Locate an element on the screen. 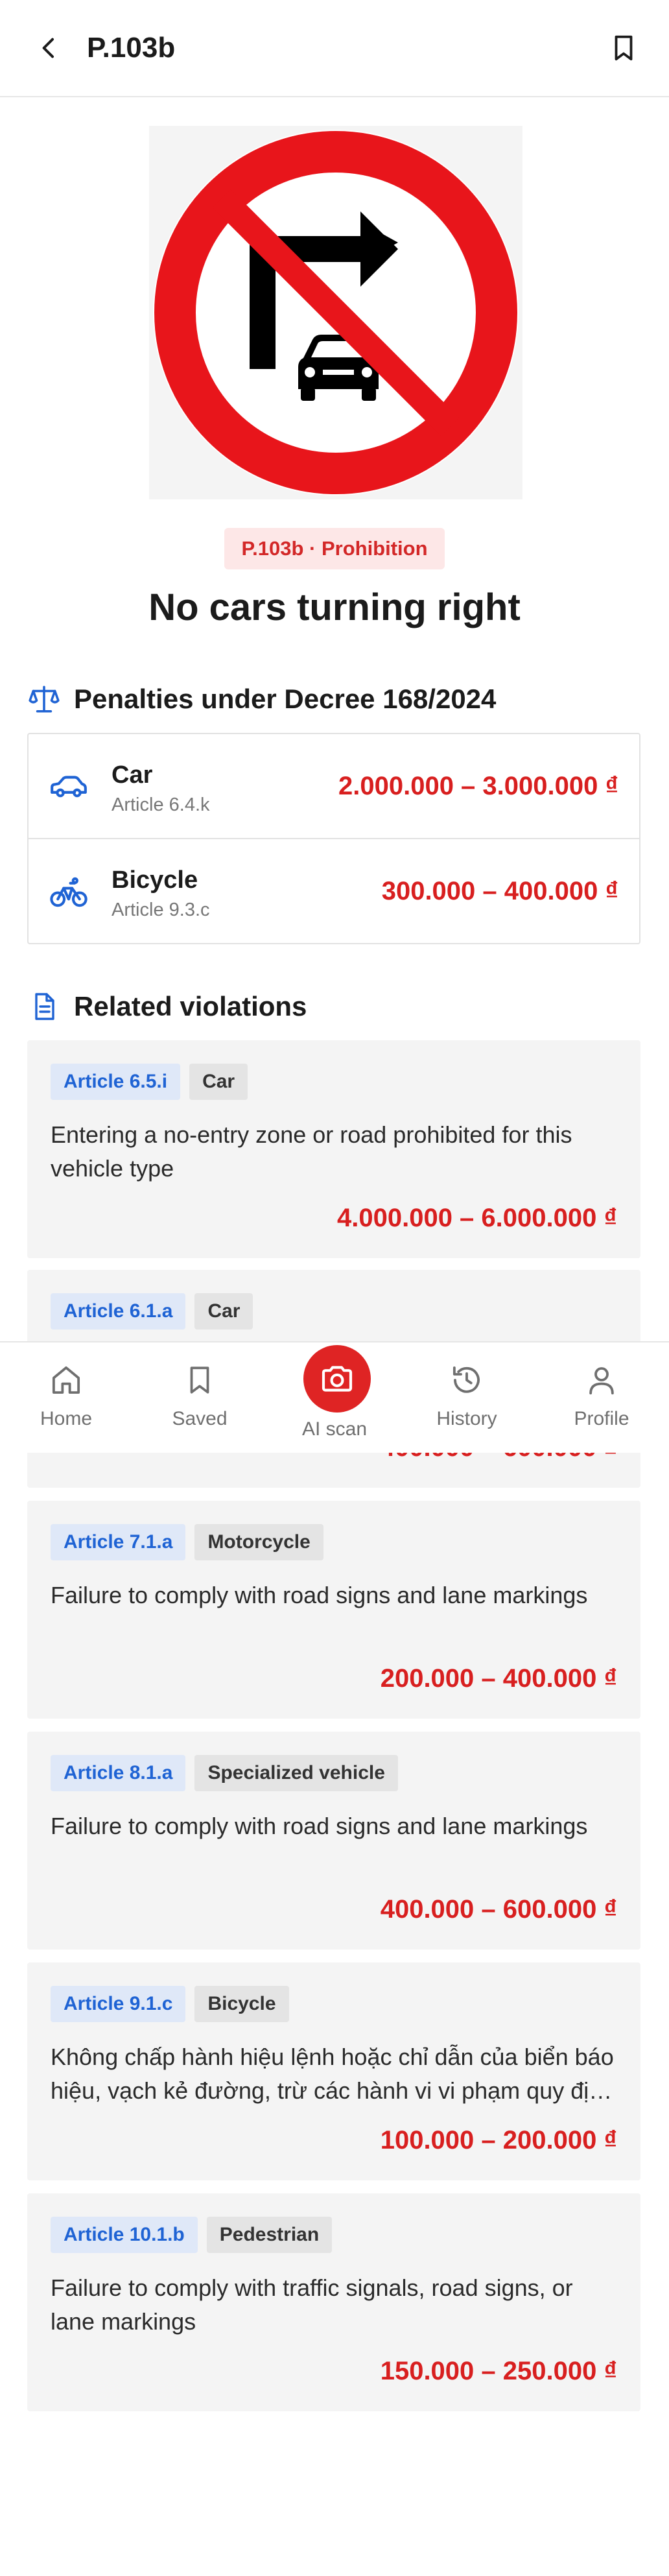  nav-home-label: Home is located at coordinates (67, 1418).